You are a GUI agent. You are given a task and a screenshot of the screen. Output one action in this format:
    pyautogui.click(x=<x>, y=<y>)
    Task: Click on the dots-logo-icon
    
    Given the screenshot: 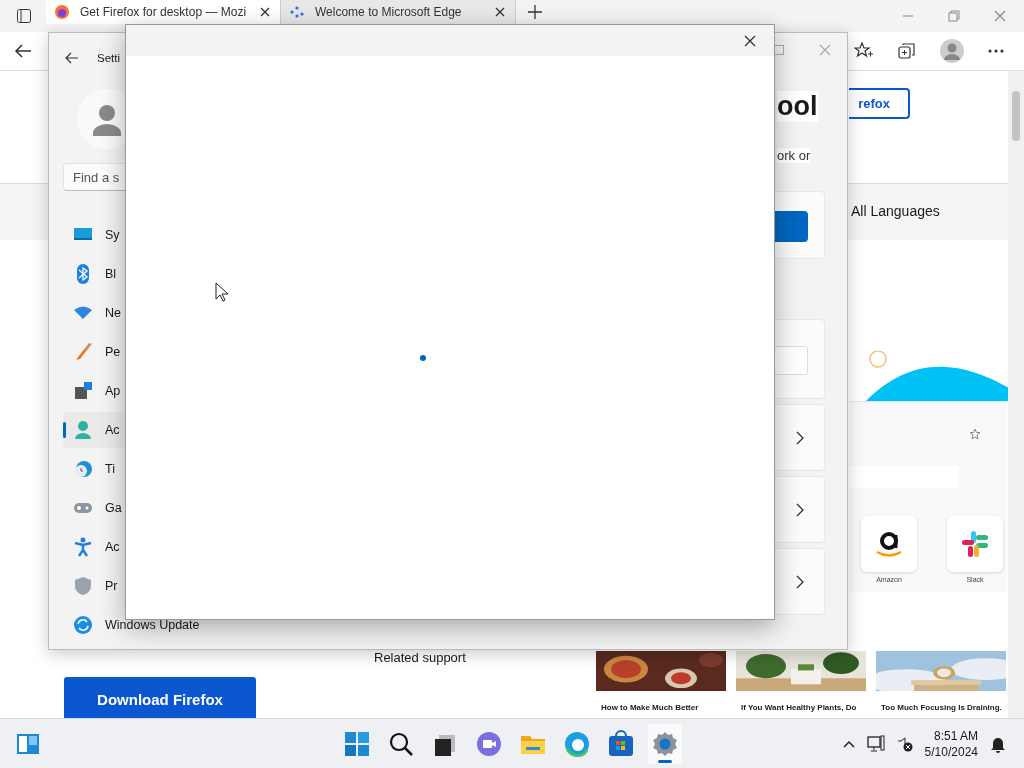 What is the action you would take?
    pyautogui.click(x=297, y=12)
    